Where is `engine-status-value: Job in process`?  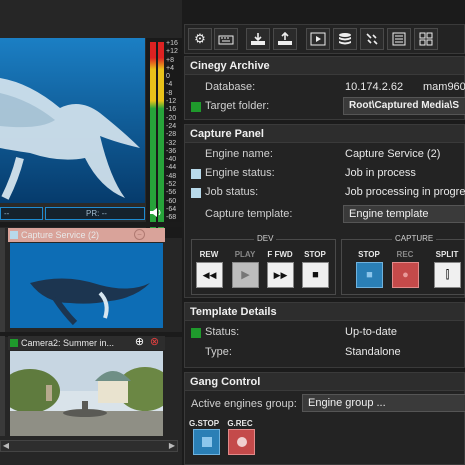 engine-status-value: Job in process is located at coordinates (380, 173).